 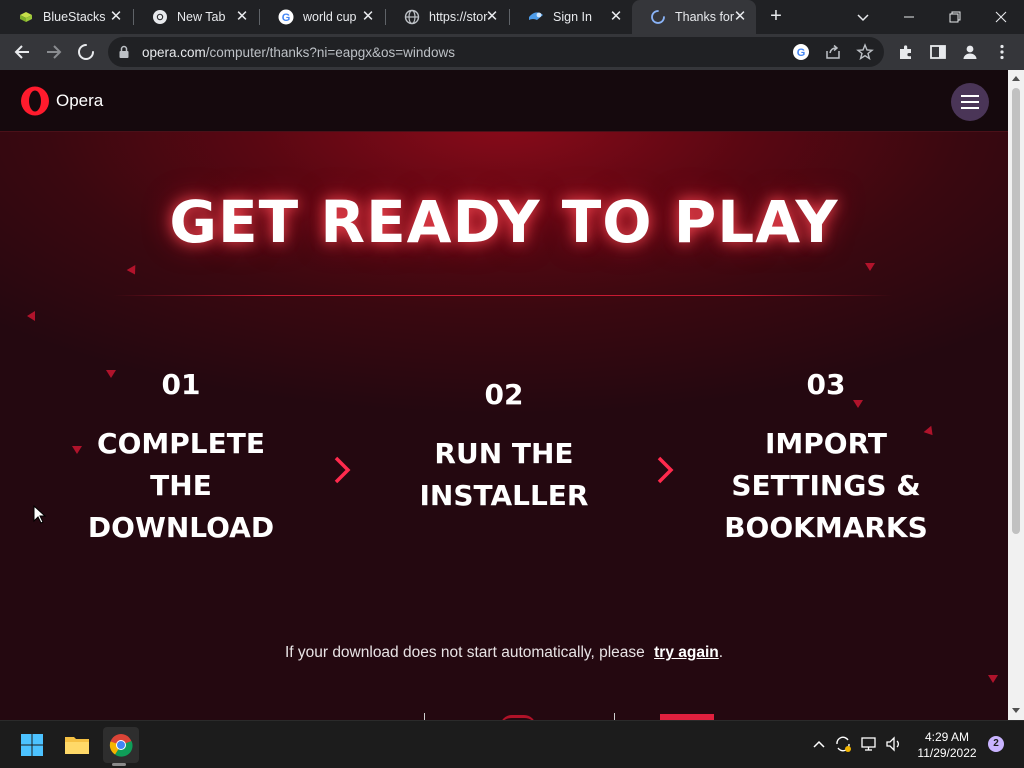 I want to click on hamburger-menu-button, so click(x=970, y=102).